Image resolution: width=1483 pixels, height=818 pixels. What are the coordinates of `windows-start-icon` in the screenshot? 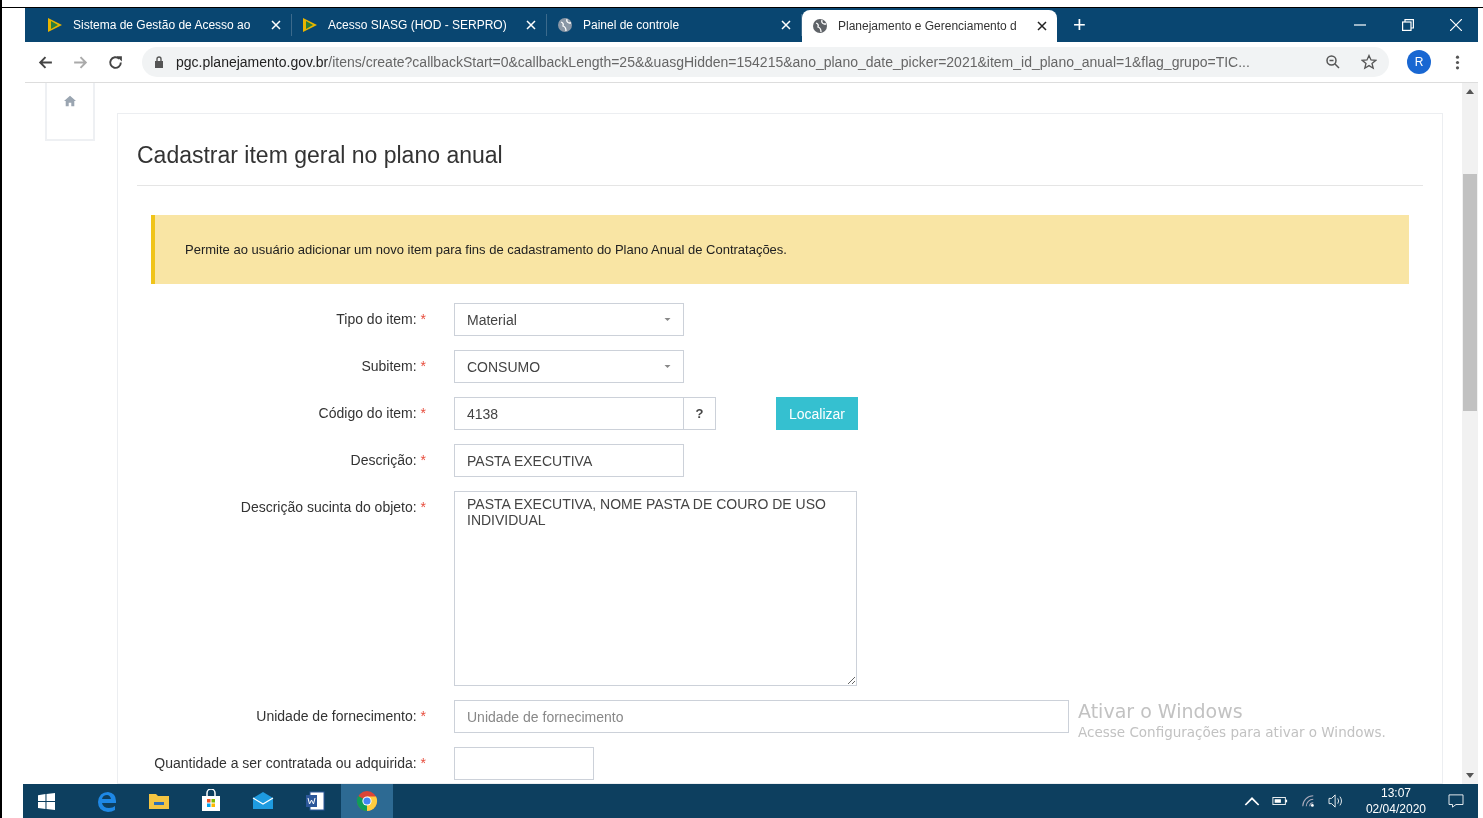 It's located at (46, 801).